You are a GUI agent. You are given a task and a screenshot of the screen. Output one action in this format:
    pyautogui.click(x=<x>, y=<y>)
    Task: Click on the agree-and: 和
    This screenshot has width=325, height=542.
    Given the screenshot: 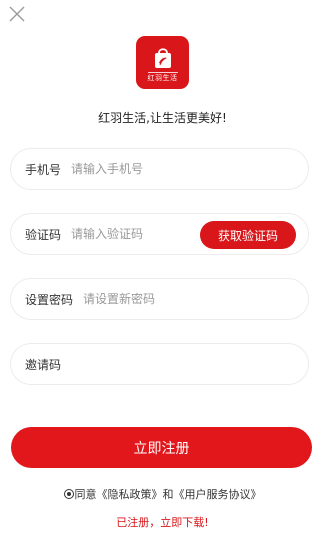 What is the action you would take?
    pyautogui.click(x=168, y=494)
    